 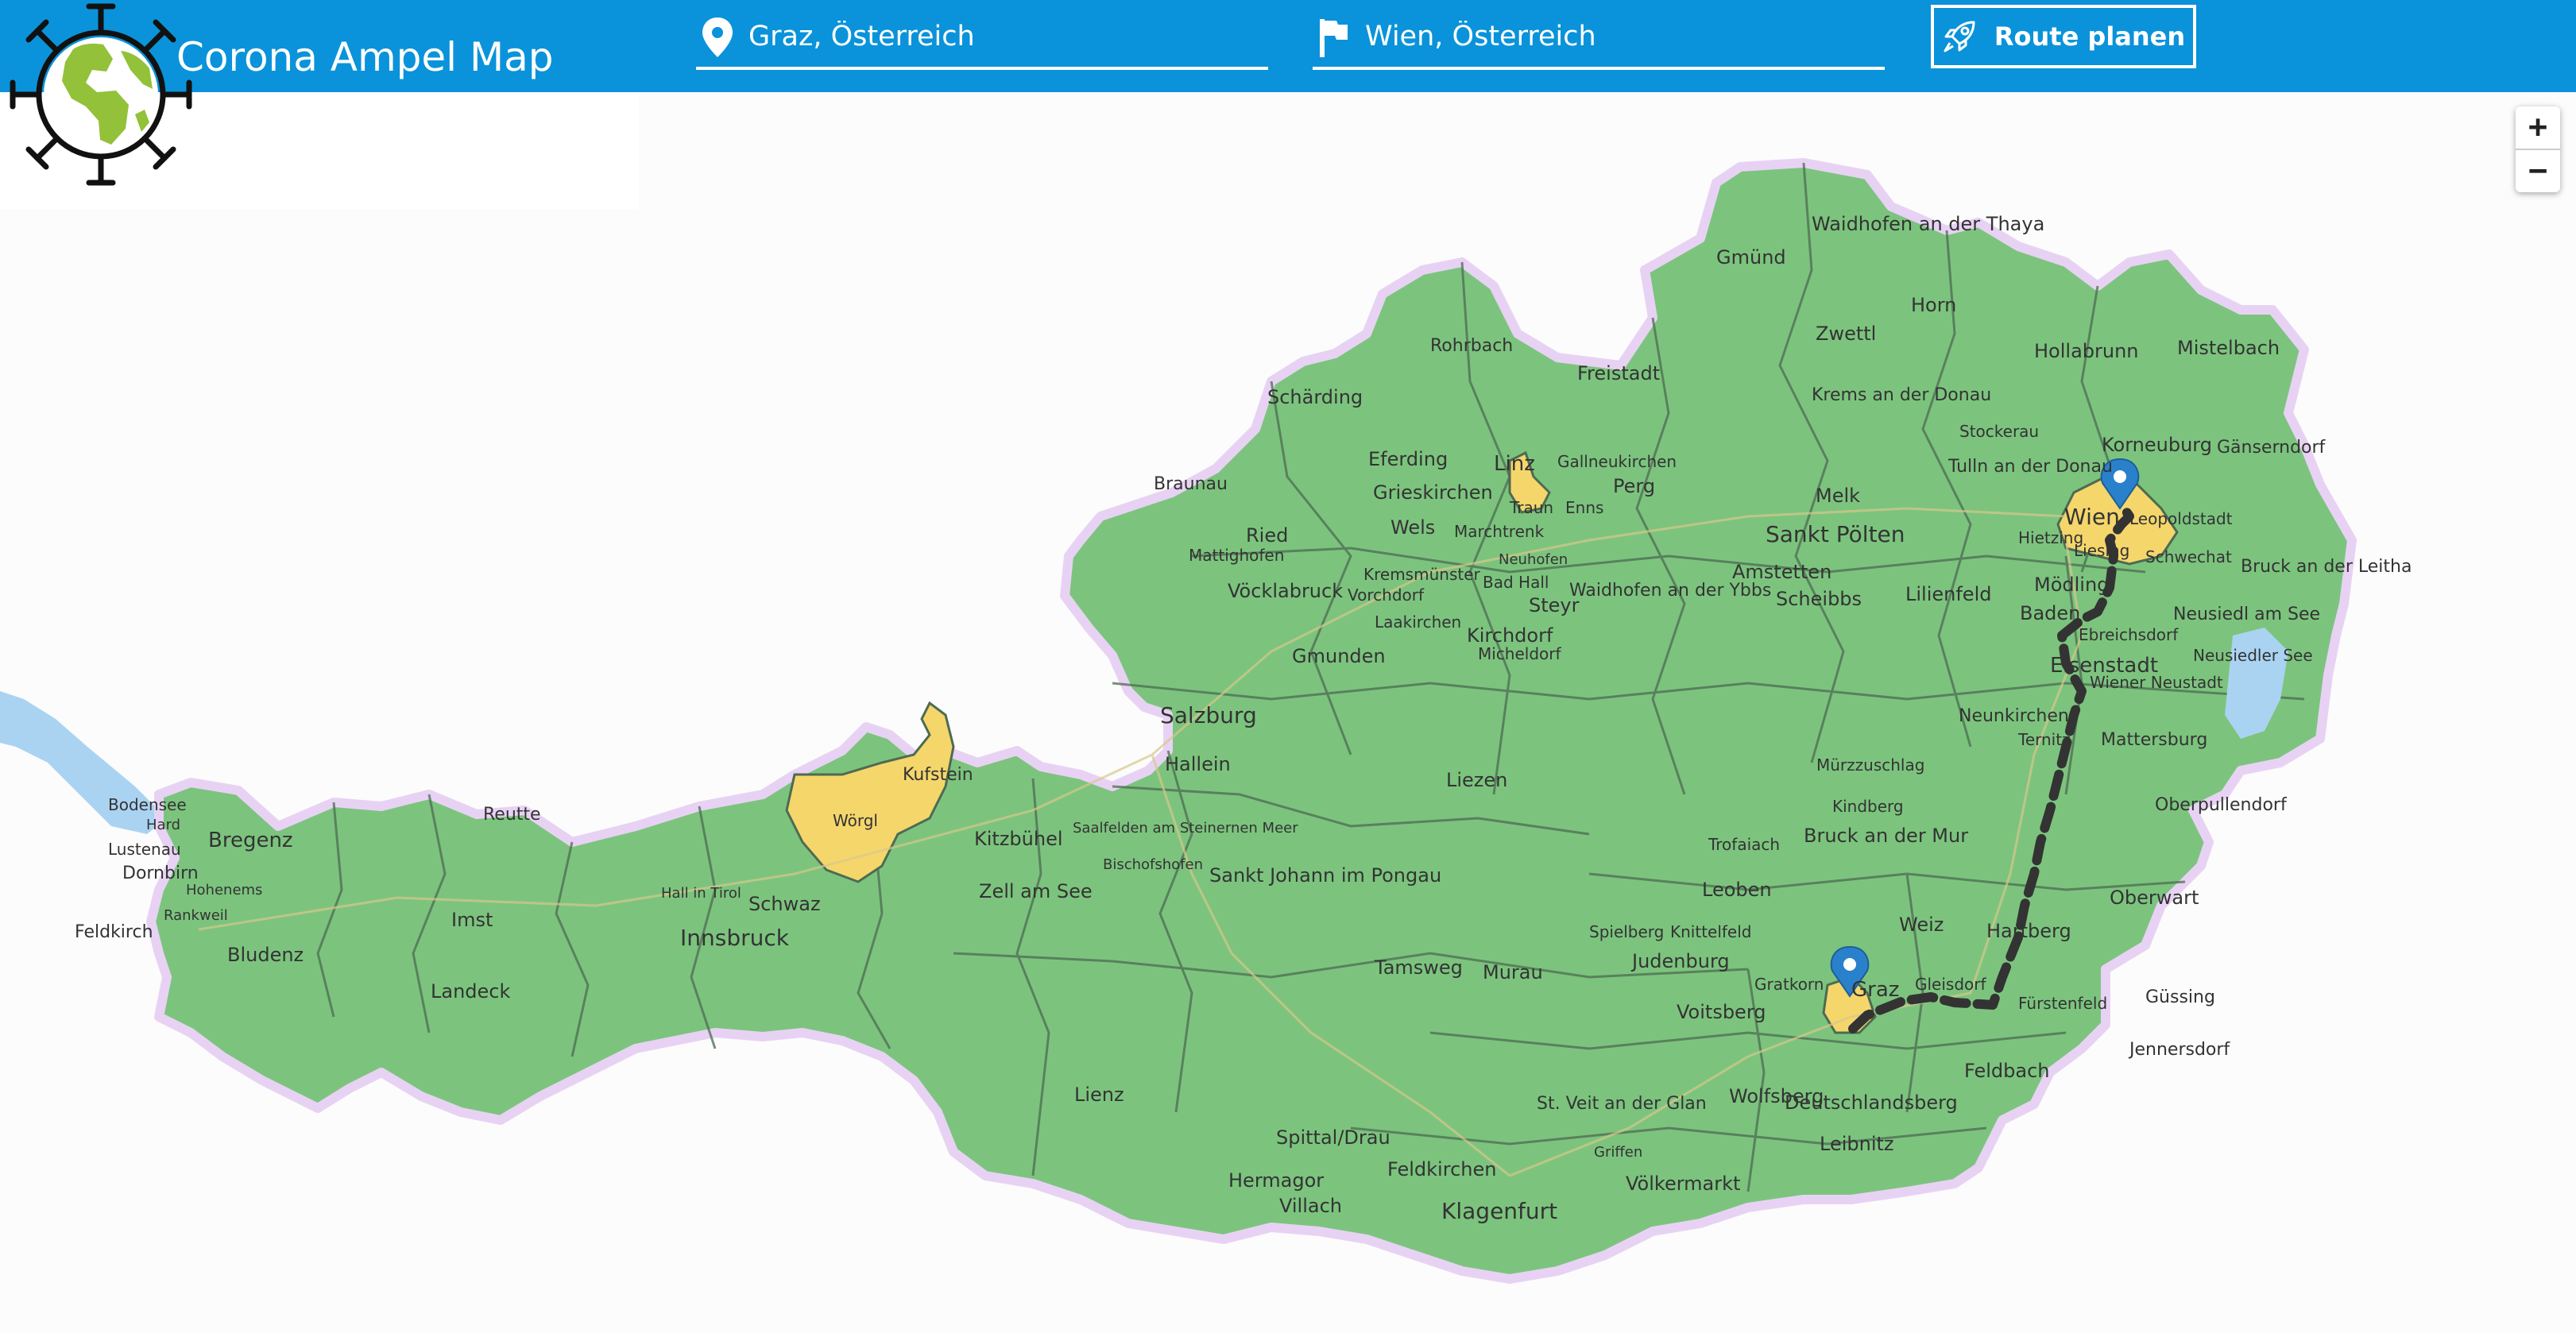 I want to click on svg-text: Rankweil, so click(x=196, y=915).